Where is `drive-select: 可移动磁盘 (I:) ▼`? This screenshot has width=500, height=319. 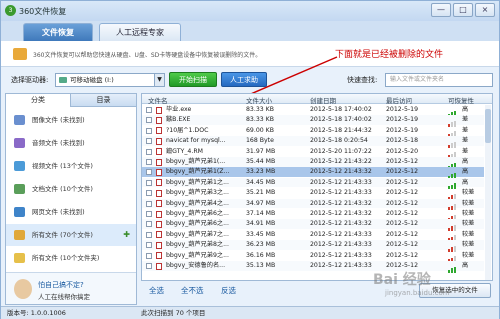
drive-select: 可移动磁盘 (I:) ▼ is located at coordinates (110, 80).